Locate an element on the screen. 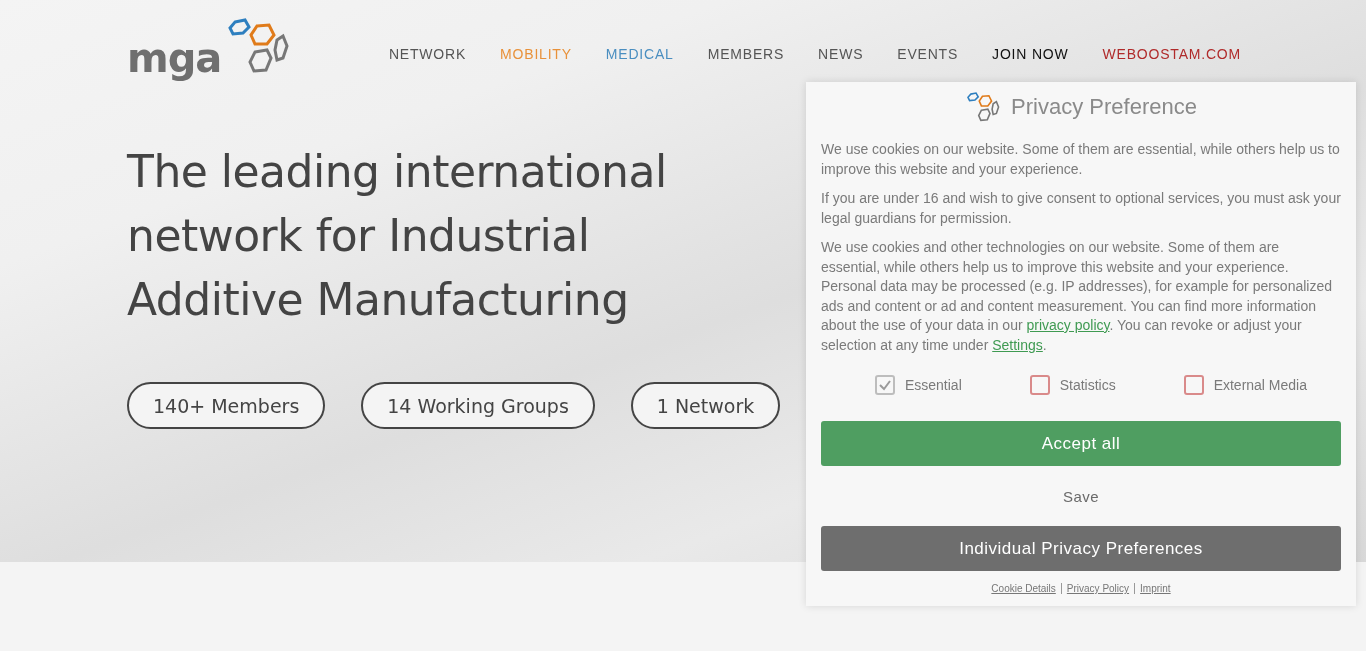  check-icon is located at coordinates (884, 385).